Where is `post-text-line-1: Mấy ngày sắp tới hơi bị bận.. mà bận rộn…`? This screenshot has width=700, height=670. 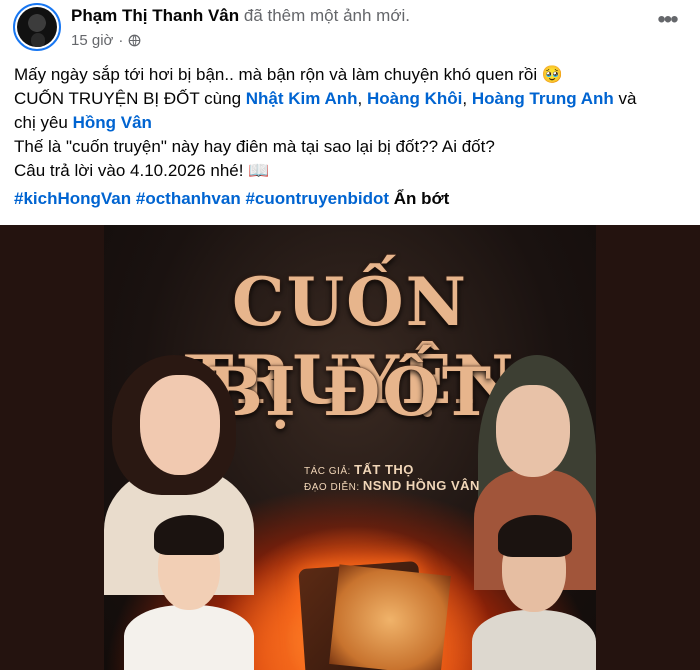
post-text-line-1: Mấy ngày sắp tới hơi bị bận.. mà bận rộn… is located at coordinates (289, 74).